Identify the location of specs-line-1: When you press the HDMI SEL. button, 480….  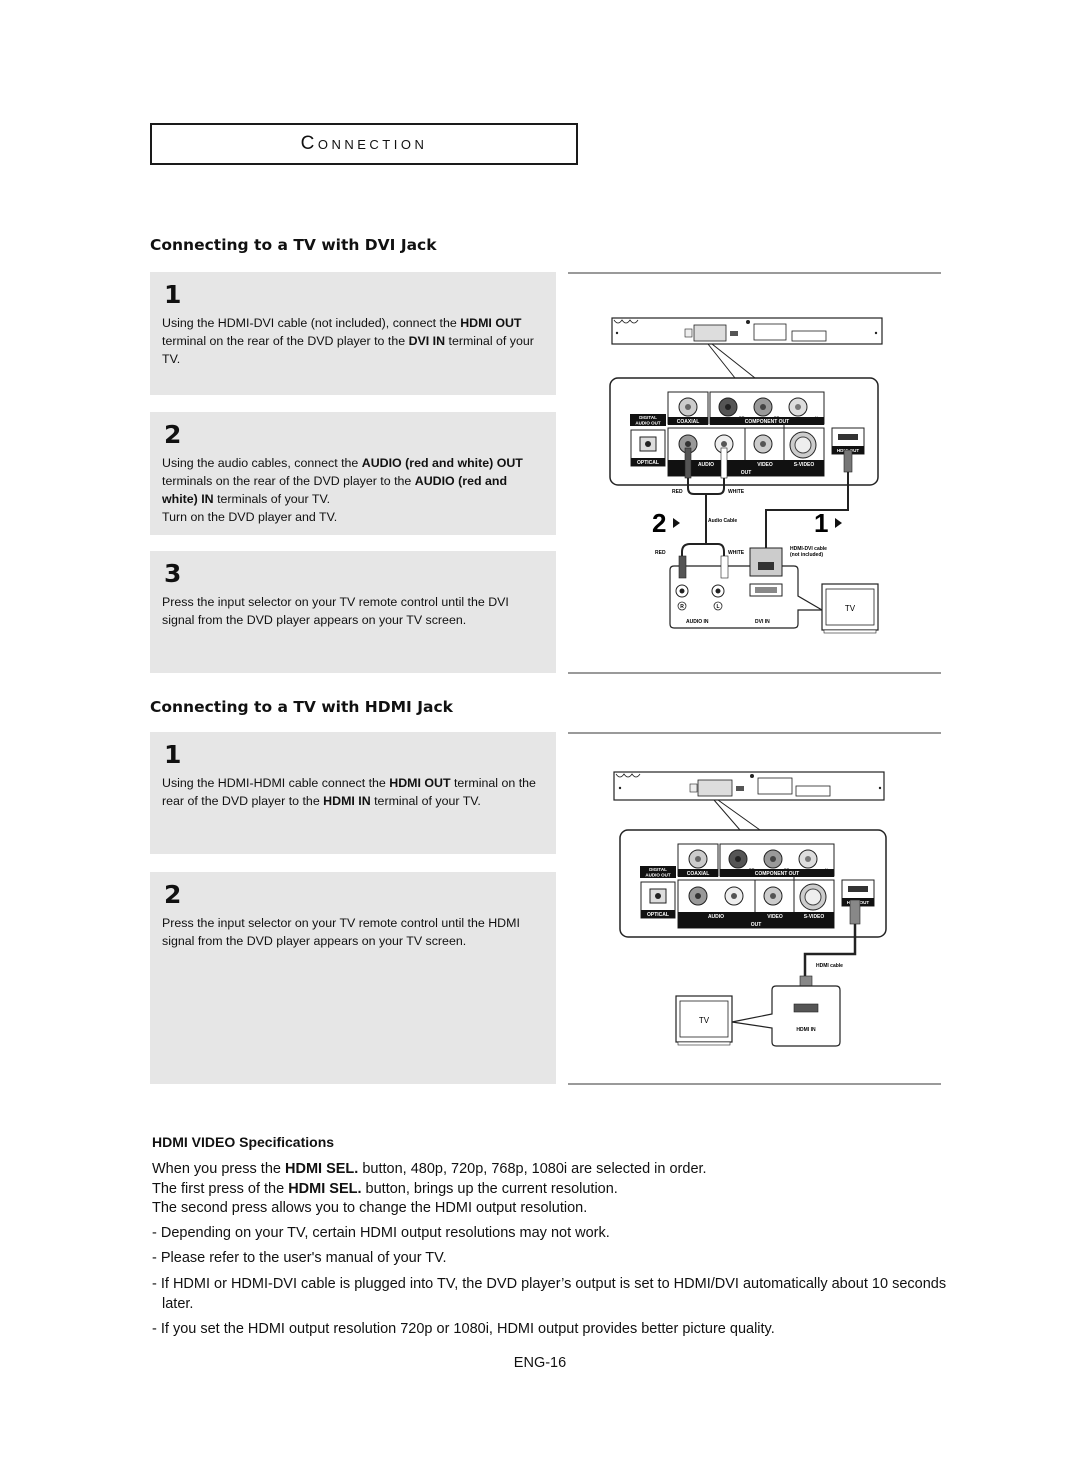
(429, 1170).